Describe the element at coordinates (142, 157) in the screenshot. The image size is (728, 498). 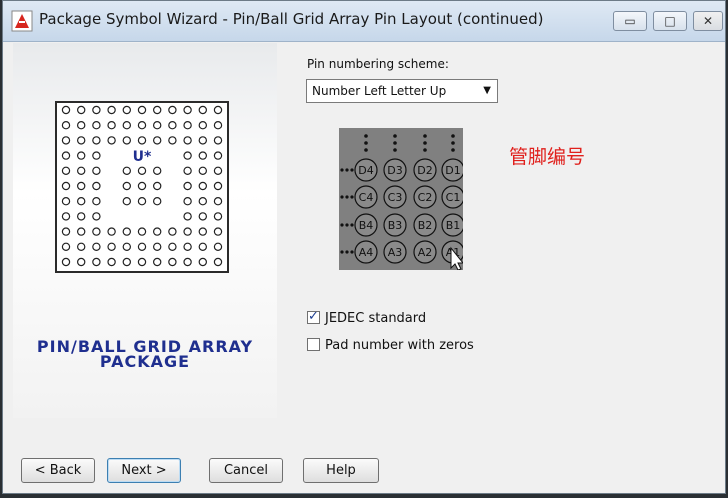
I see `symbol-designator: U*` at that location.